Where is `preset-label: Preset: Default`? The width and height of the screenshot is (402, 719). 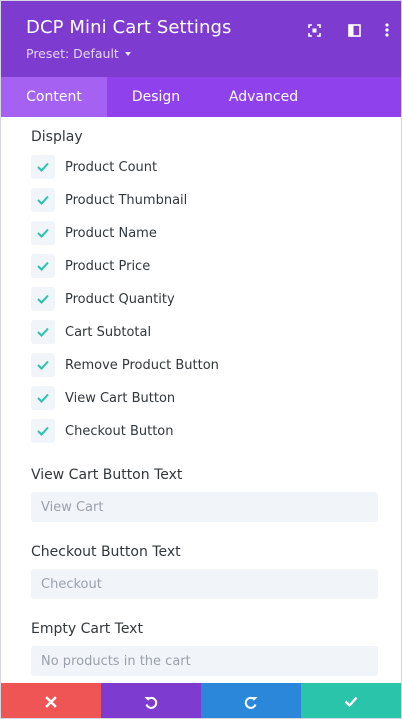
preset-label: Preset: Default is located at coordinates (72, 53).